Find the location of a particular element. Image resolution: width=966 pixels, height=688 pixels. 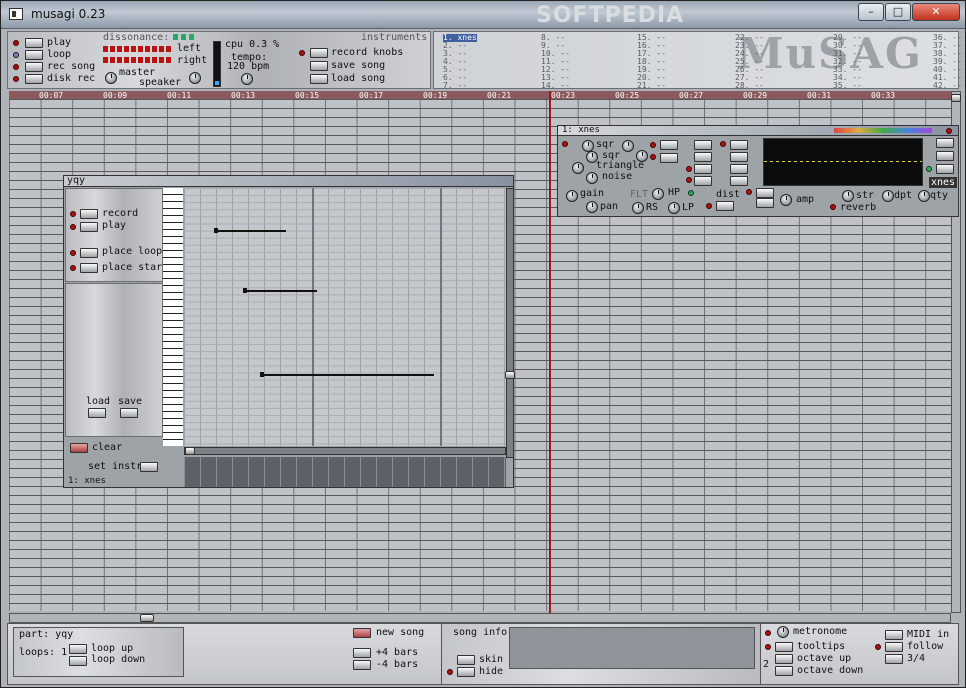

place-start-button is located at coordinates (89, 268).